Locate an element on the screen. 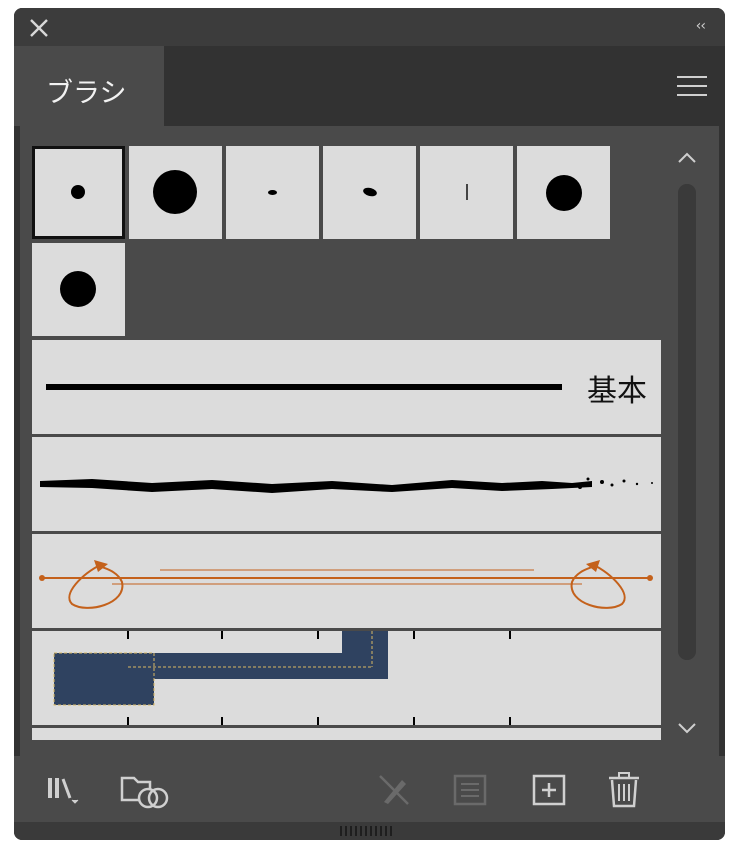 The height and width of the screenshot is (862, 740). grip-handle-icon is located at coordinates (366, 831).